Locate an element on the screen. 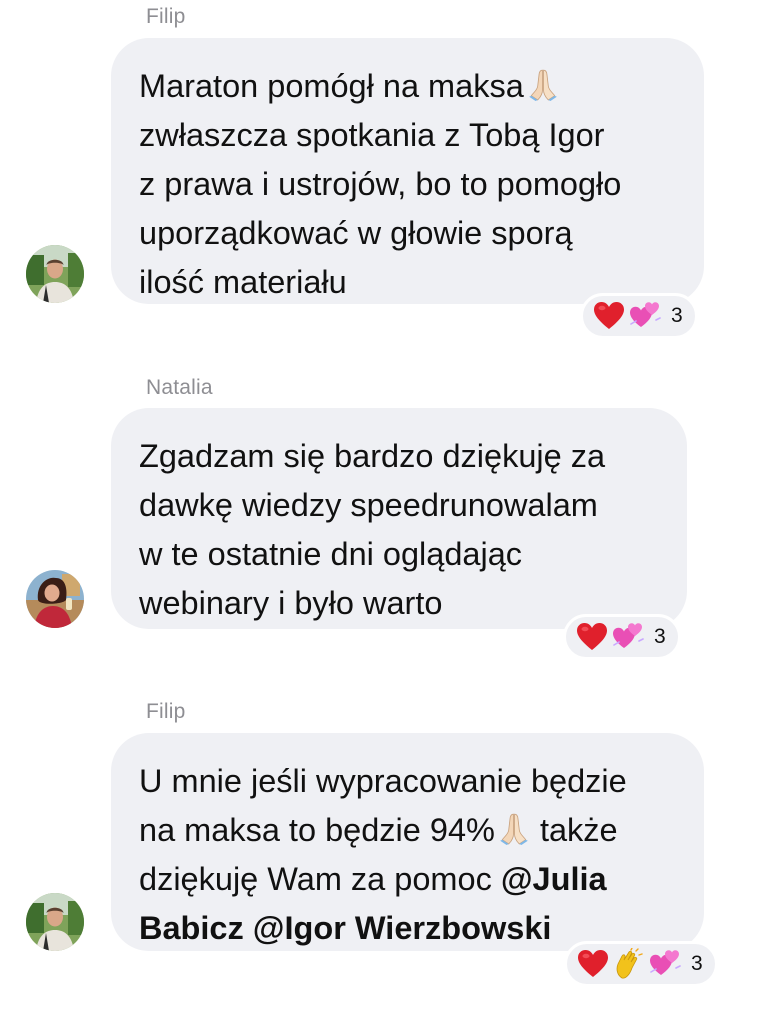  message-text-line: na maksa to będzie 94% także is located at coordinates (378, 829).